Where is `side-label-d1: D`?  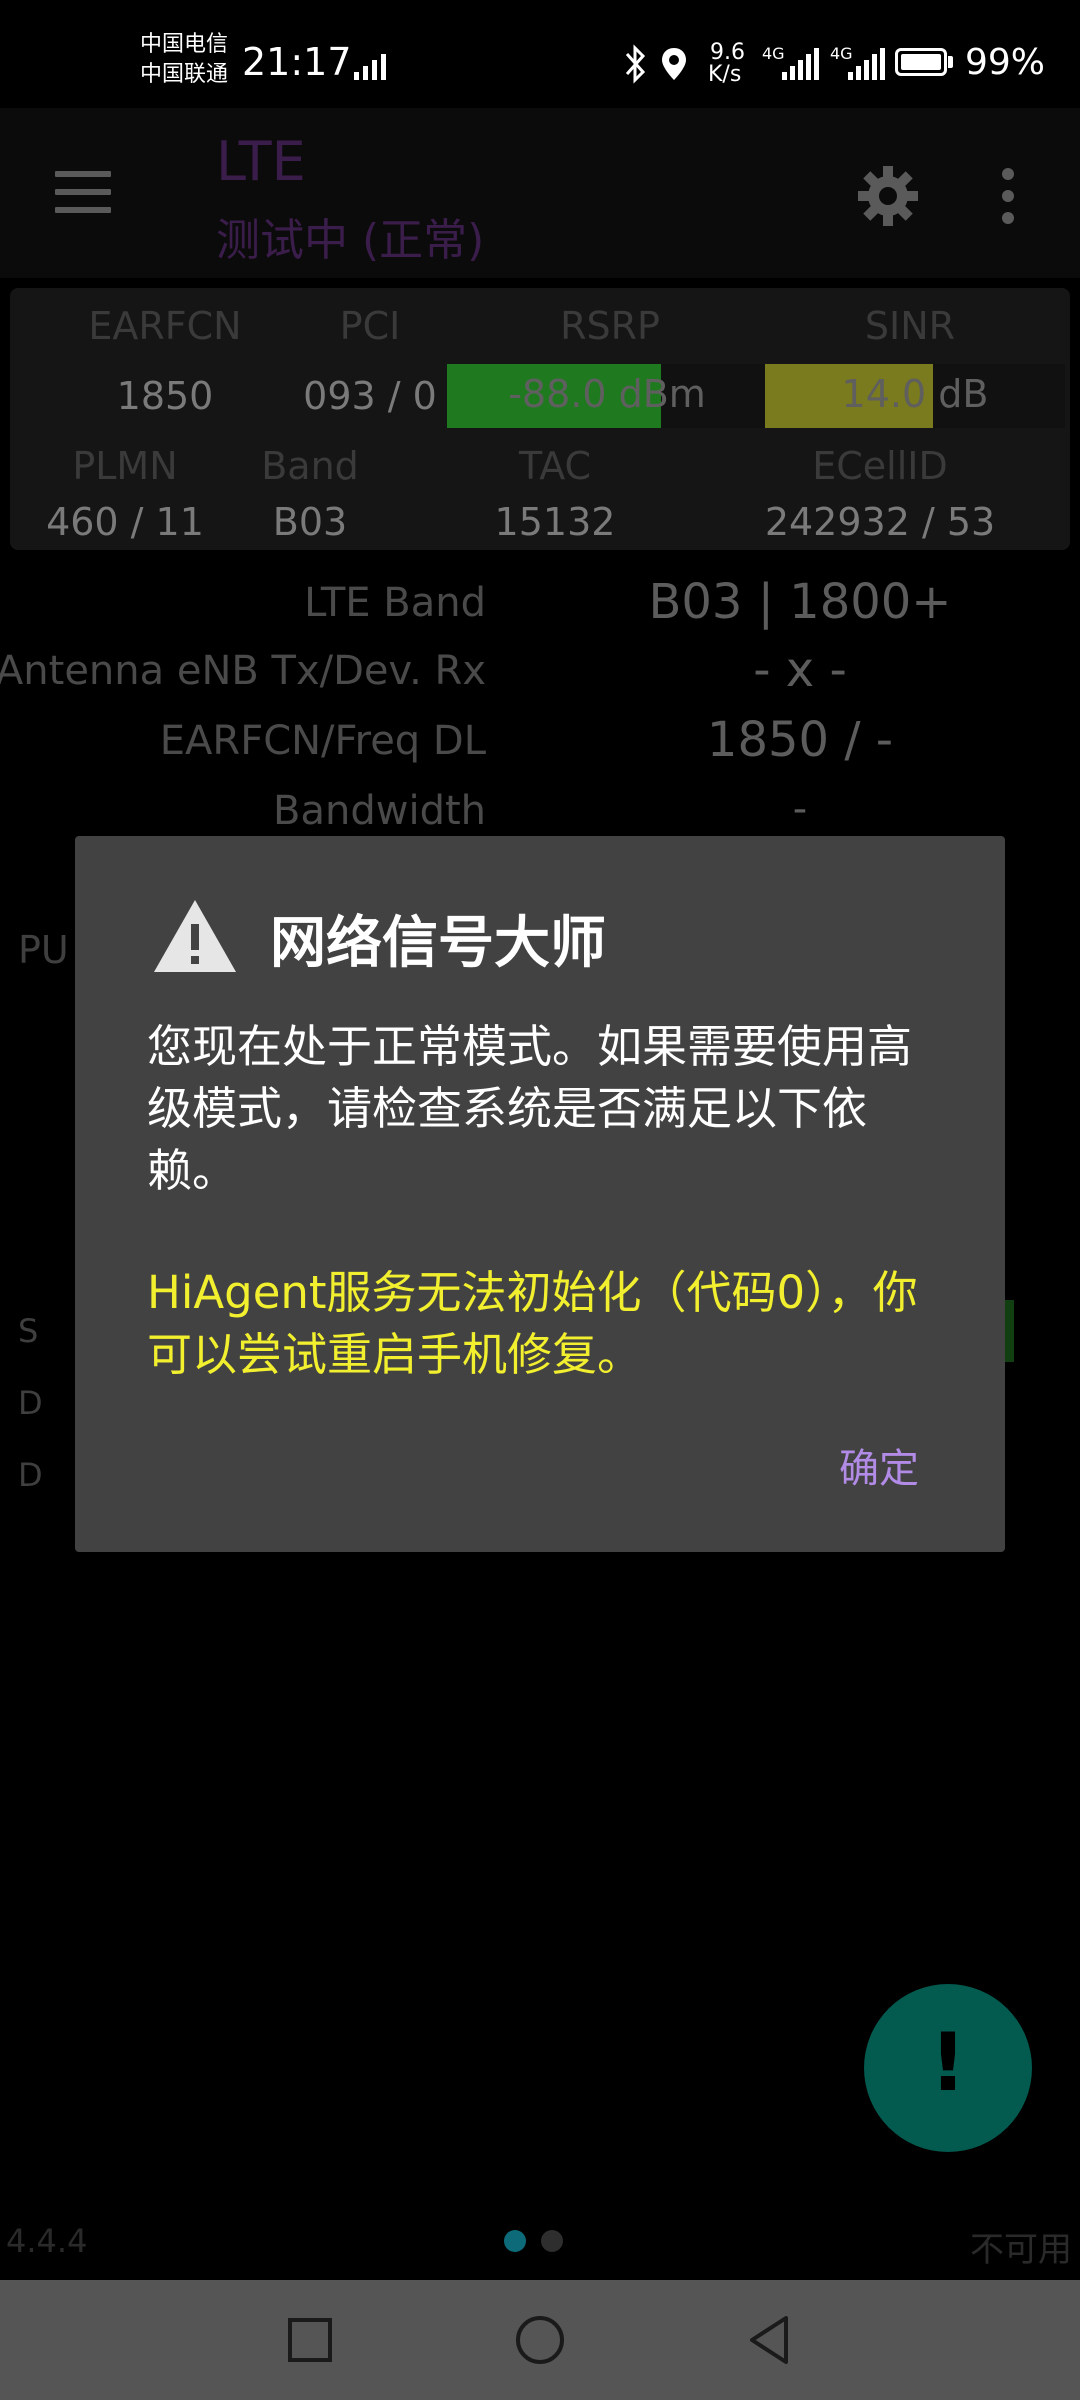 side-label-d1: D is located at coordinates (30, 1403).